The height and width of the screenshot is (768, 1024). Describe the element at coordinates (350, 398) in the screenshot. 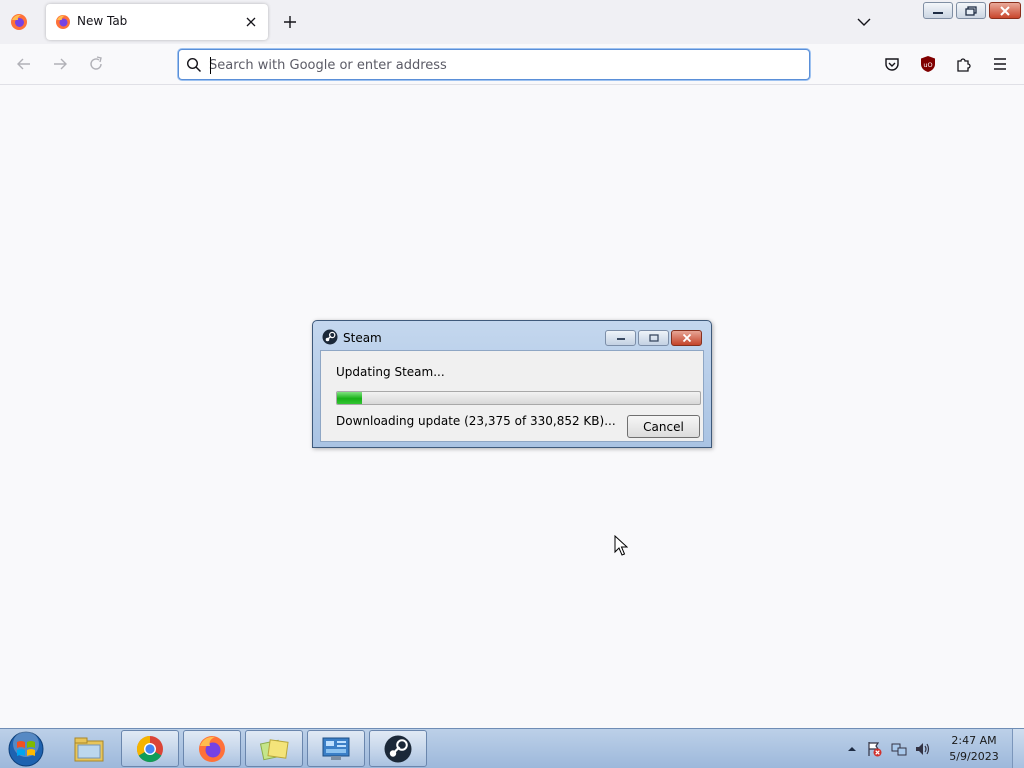

I see `progress-fill` at that location.